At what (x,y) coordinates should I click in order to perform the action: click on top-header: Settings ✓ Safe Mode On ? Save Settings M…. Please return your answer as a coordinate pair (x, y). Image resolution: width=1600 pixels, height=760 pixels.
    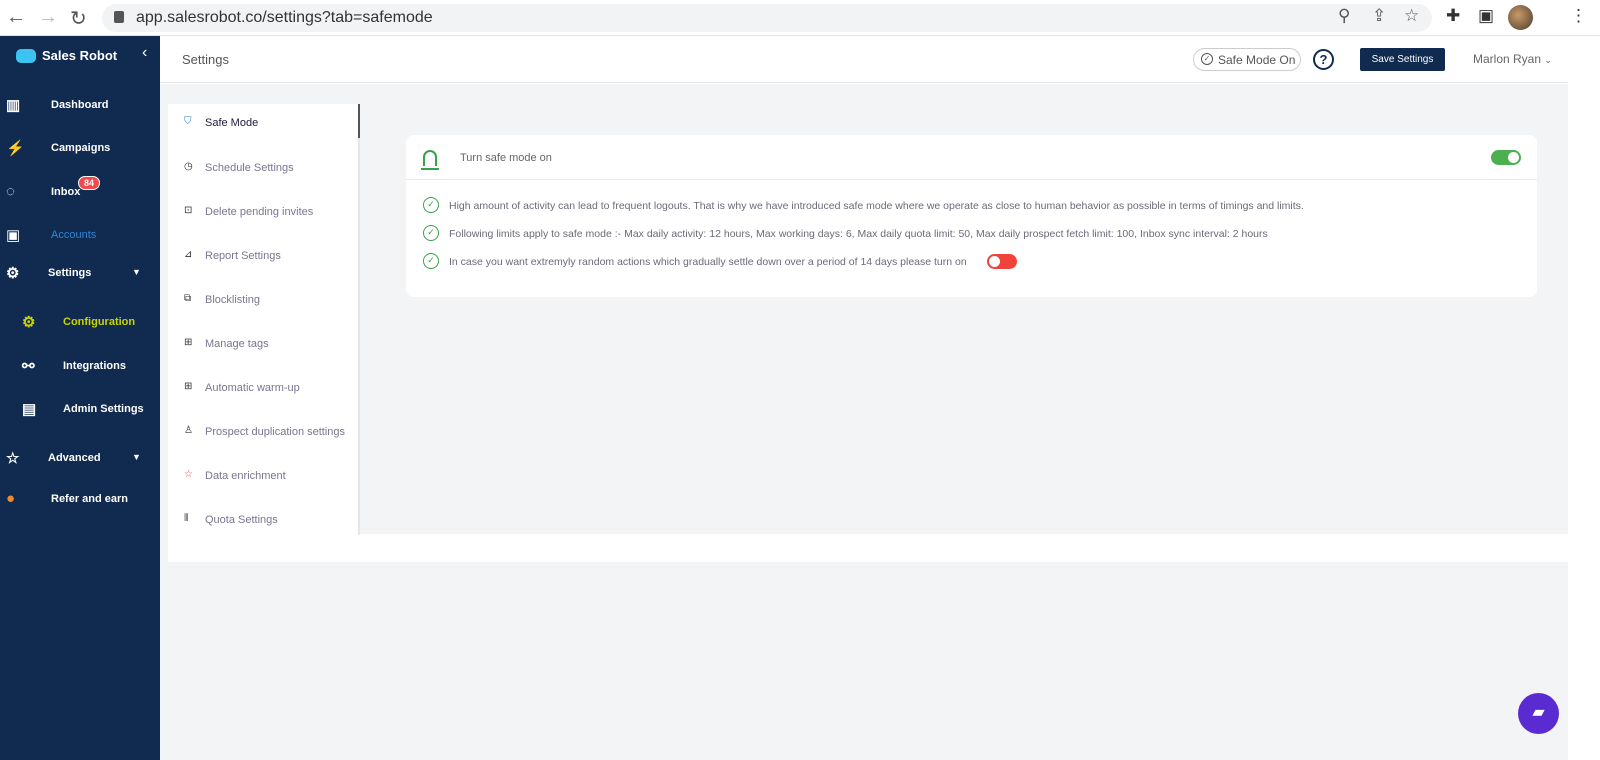
    Looking at the image, I should click on (880, 59).